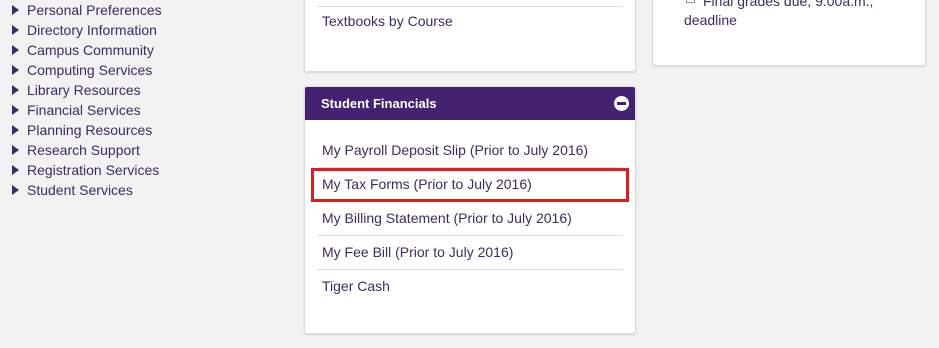 Image resolution: width=939 pixels, height=348 pixels. What do you see at coordinates (379, 103) in the screenshot?
I see `card-title: Student Financials` at bounding box center [379, 103].